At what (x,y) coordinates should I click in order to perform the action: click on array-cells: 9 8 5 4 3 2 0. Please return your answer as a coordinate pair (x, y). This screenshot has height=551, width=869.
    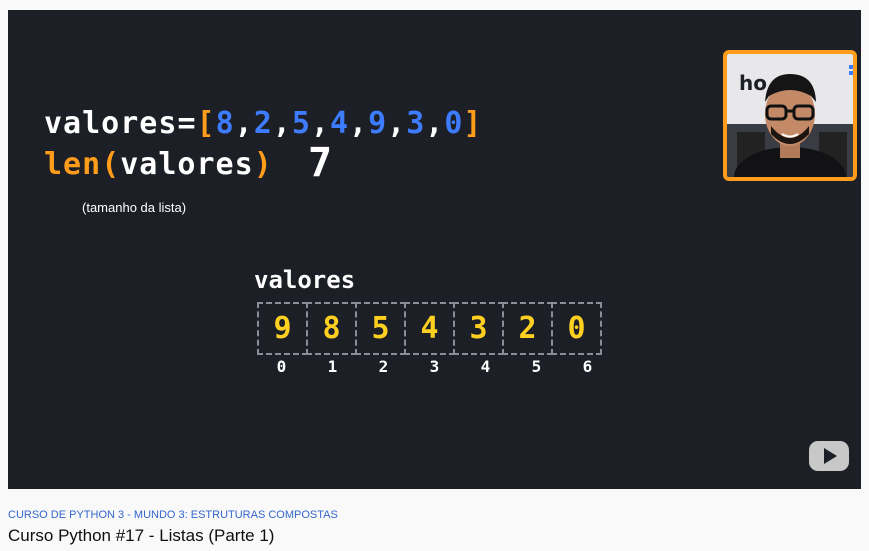
    Looking at the image, I should click on (429, 328).